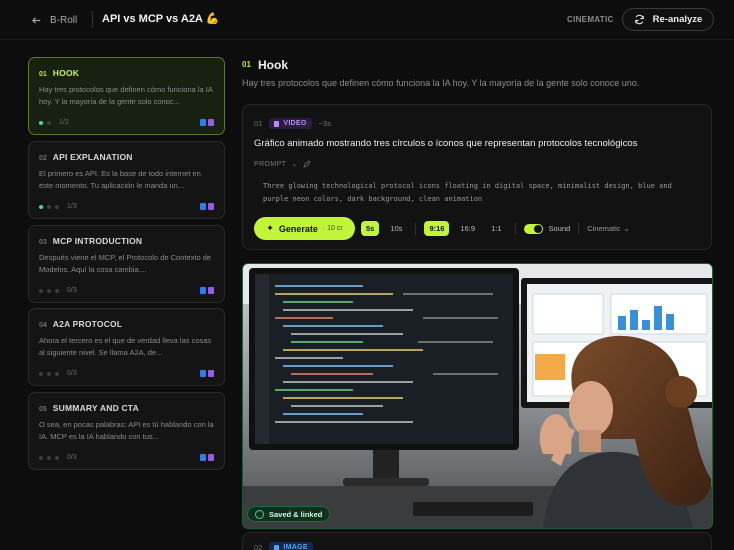 The image size is (734, 550). I want to click on back-button: B-Roll, so click(56, 20).